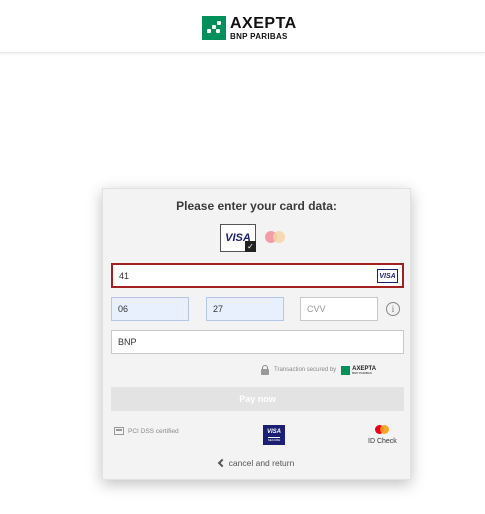  I want to click on pci-text: PCI DSS certified, so click(153, 431).